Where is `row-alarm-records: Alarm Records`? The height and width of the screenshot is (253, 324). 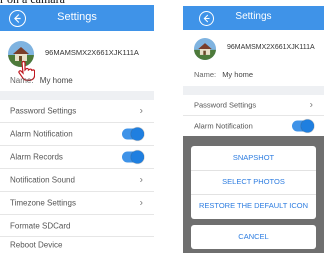 row-alarm-records: Alarm Records is located at coordinates (77, 157).